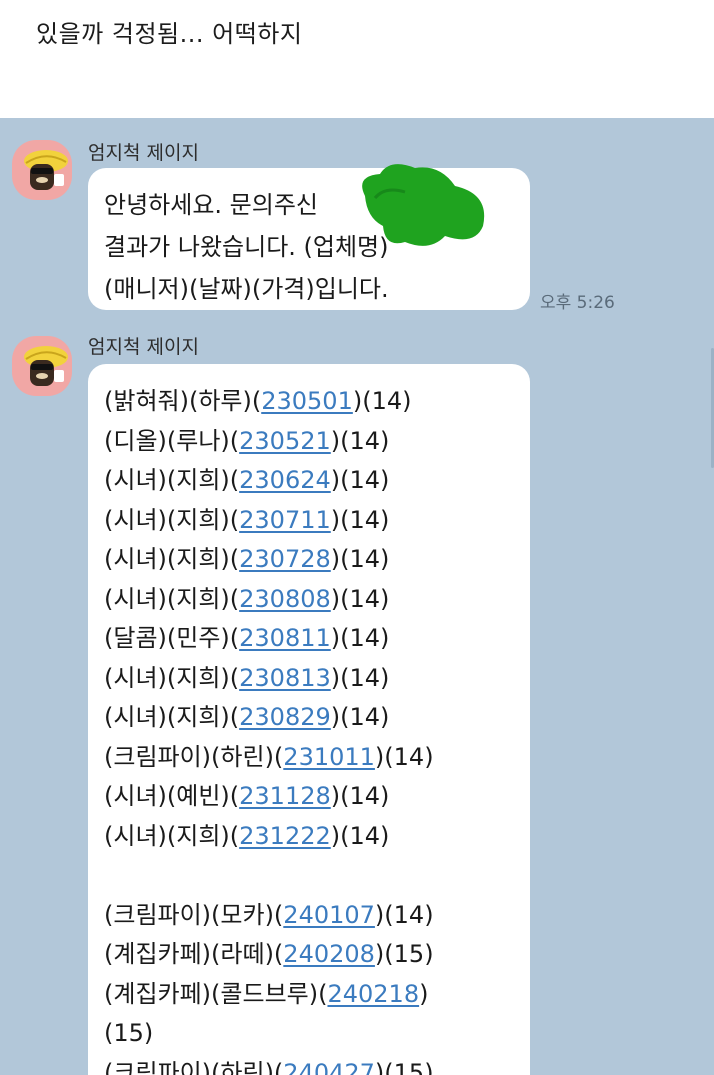 Image resolution: width=714 pixels, height=1075 pixels. I want to click on booking-line: (크림파이)(모카)(240107)(14), so click(310, 916).